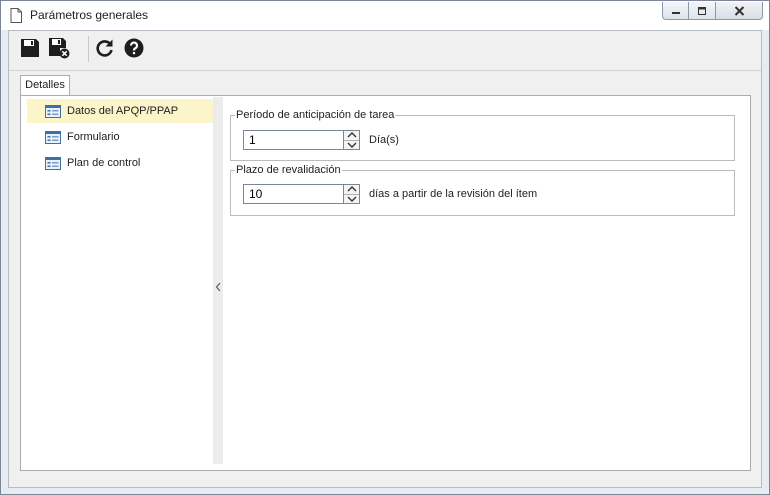  I want to click on save-and-close-button, so click(59, 48).